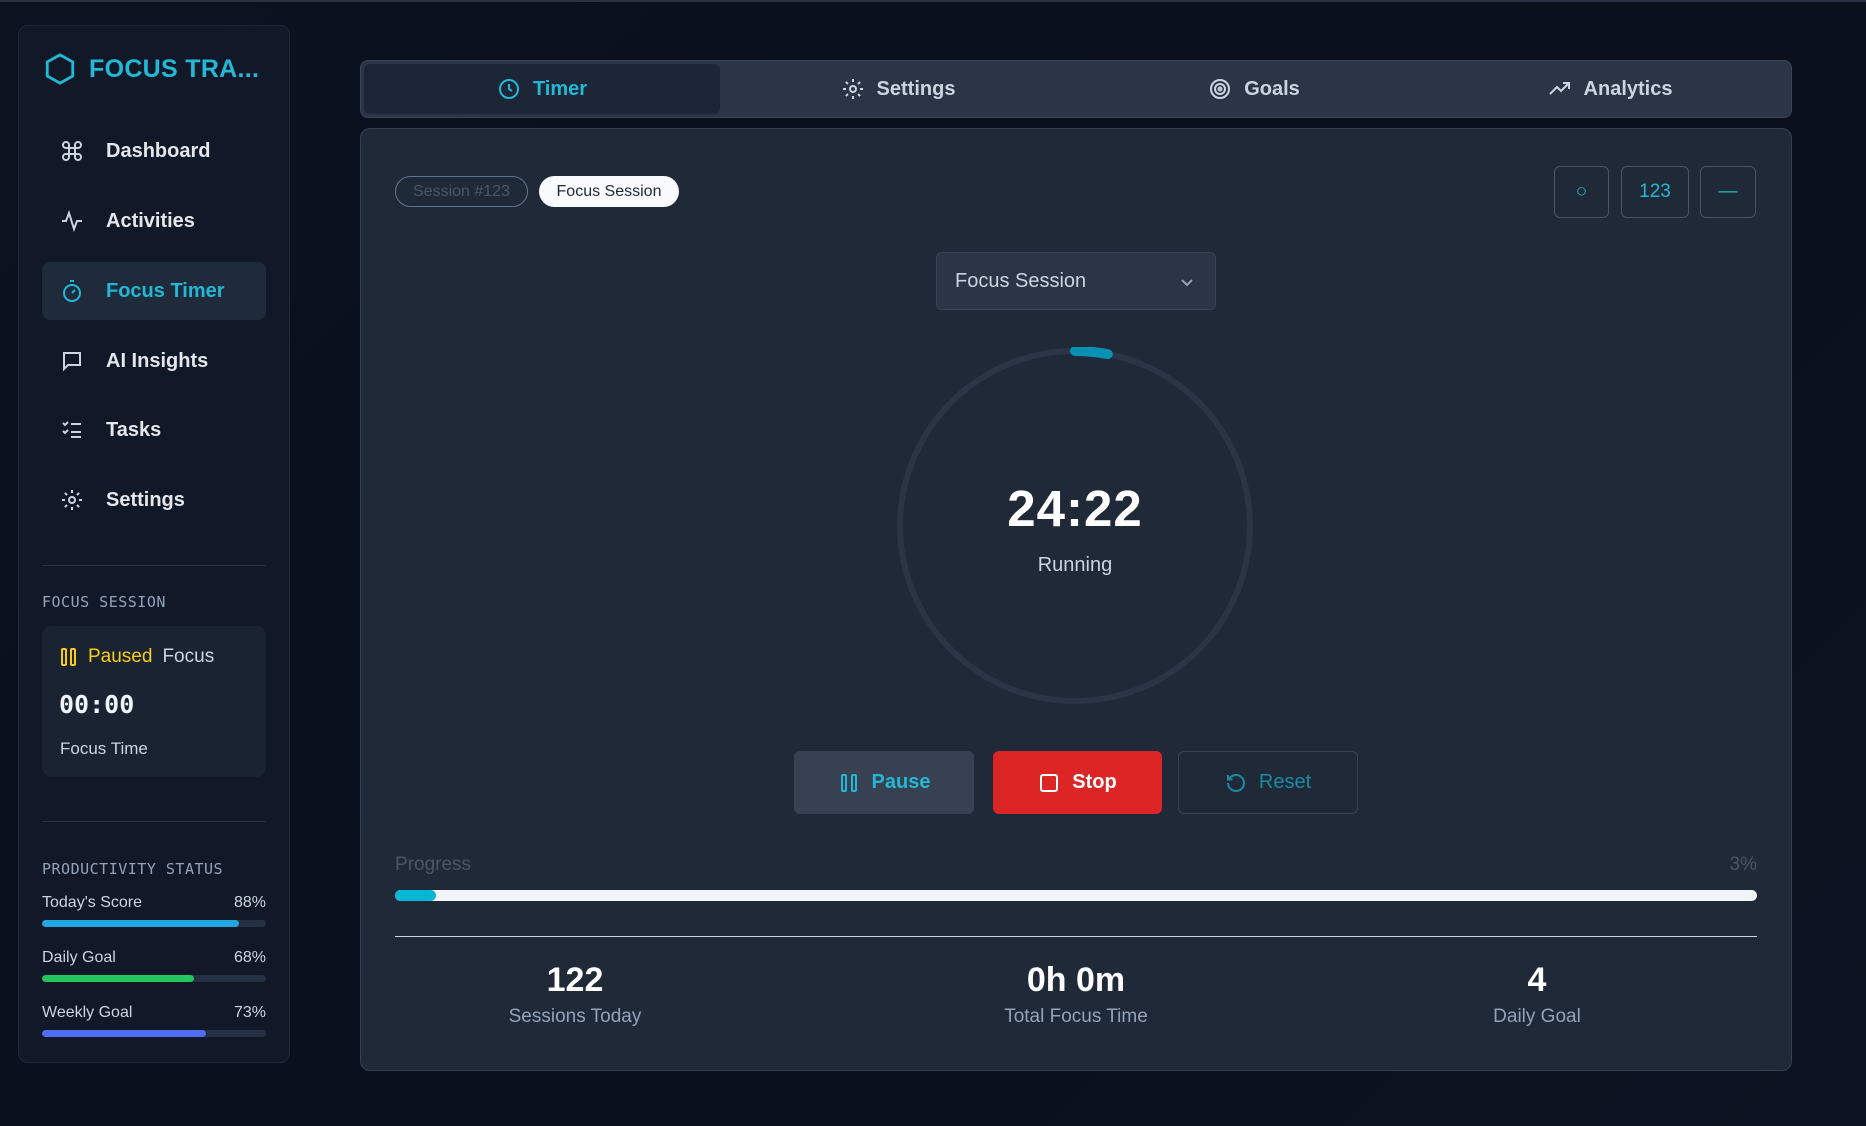 Image resolution: width=1866 pixels, height=1126 pixels. Describe the element at coordinates (433, 864) in the screenshot. I see `progress-label: Progress` at that location.